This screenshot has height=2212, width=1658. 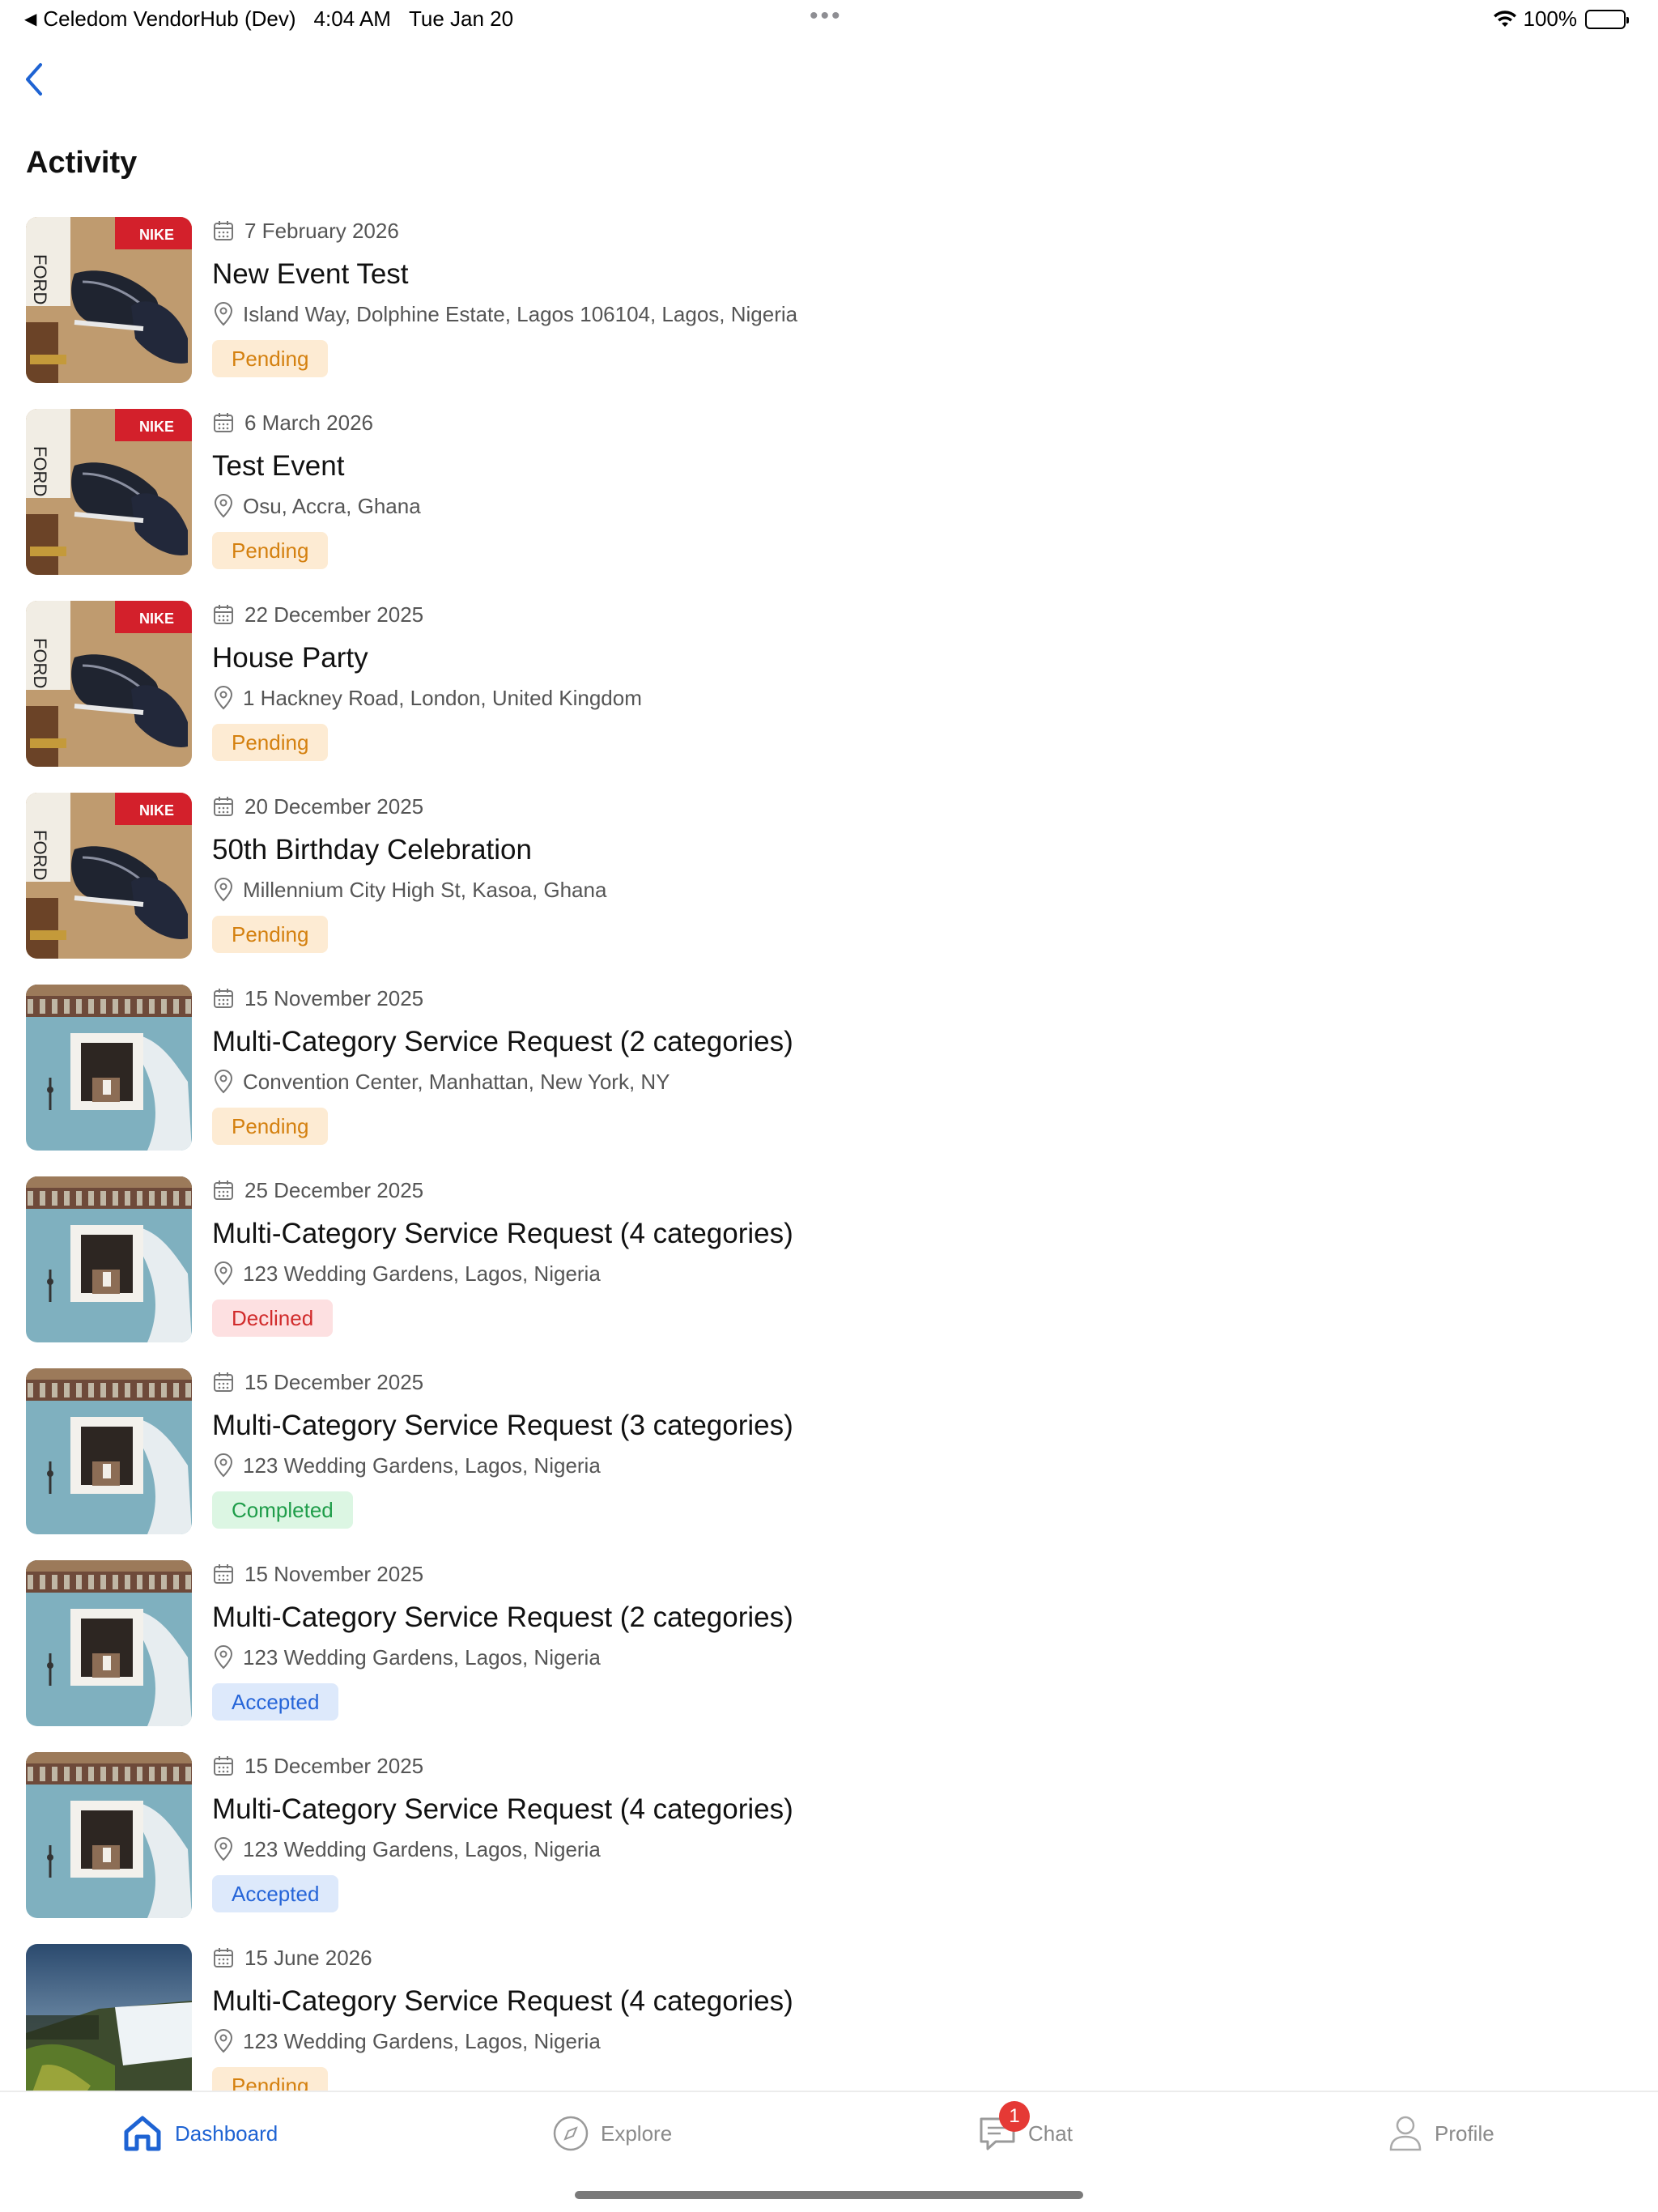 What do you see at coordinates (310, 274) in the screenshot?
I see `activity-title: New Event Test` at bounding box center [310, 274].